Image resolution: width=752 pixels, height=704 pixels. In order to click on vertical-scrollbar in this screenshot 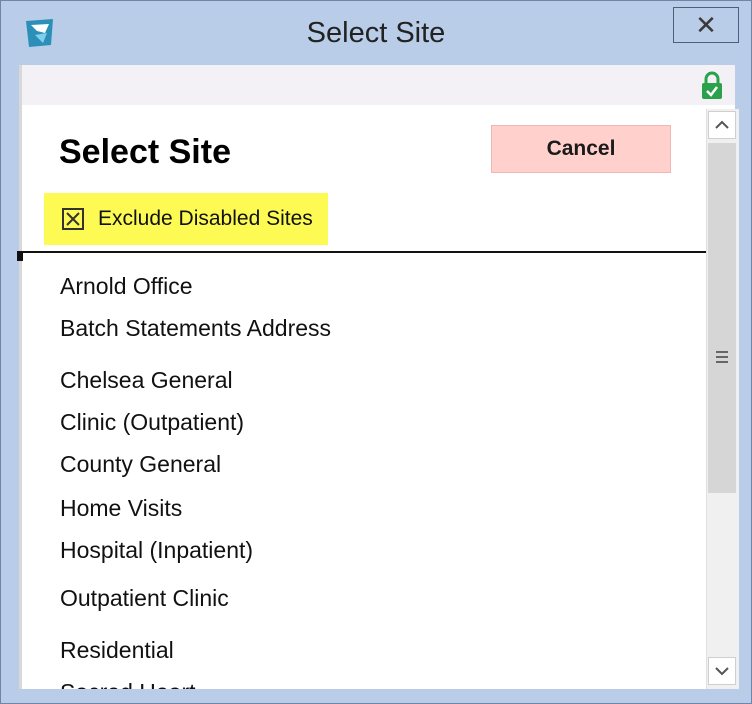, I will do `click(722, 399)`.